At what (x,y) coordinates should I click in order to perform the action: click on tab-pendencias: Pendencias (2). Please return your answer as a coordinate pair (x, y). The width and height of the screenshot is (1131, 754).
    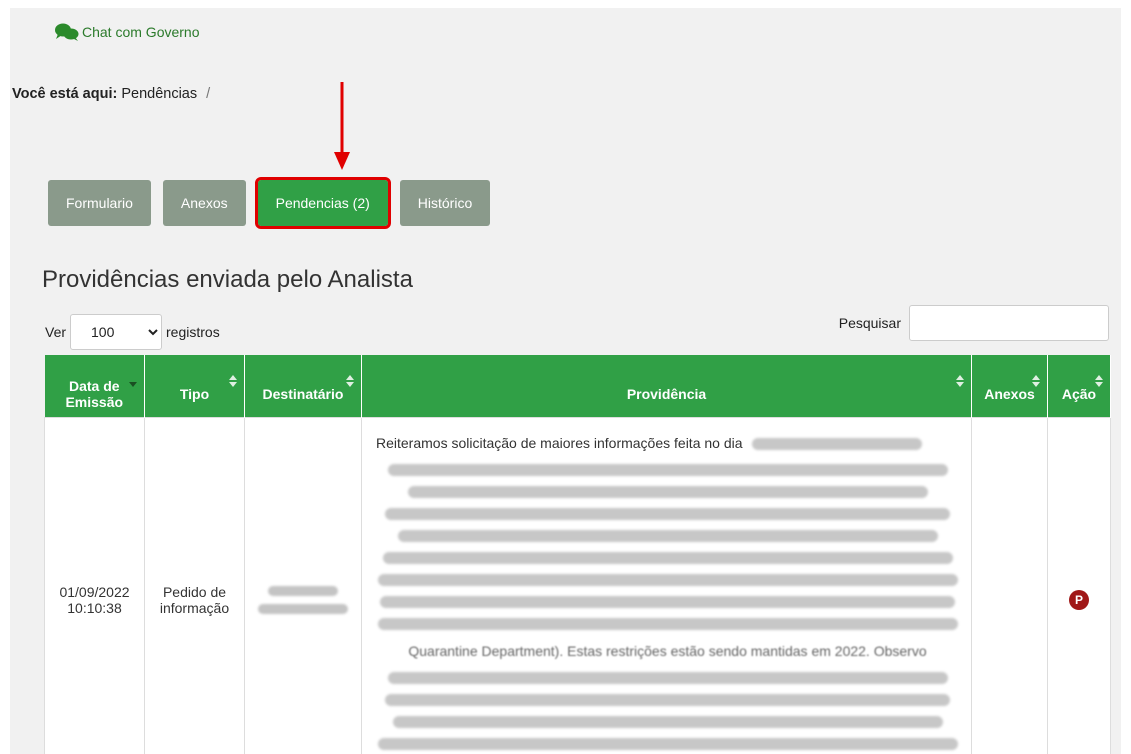
    Looking at the image, I should click on (322, 203).